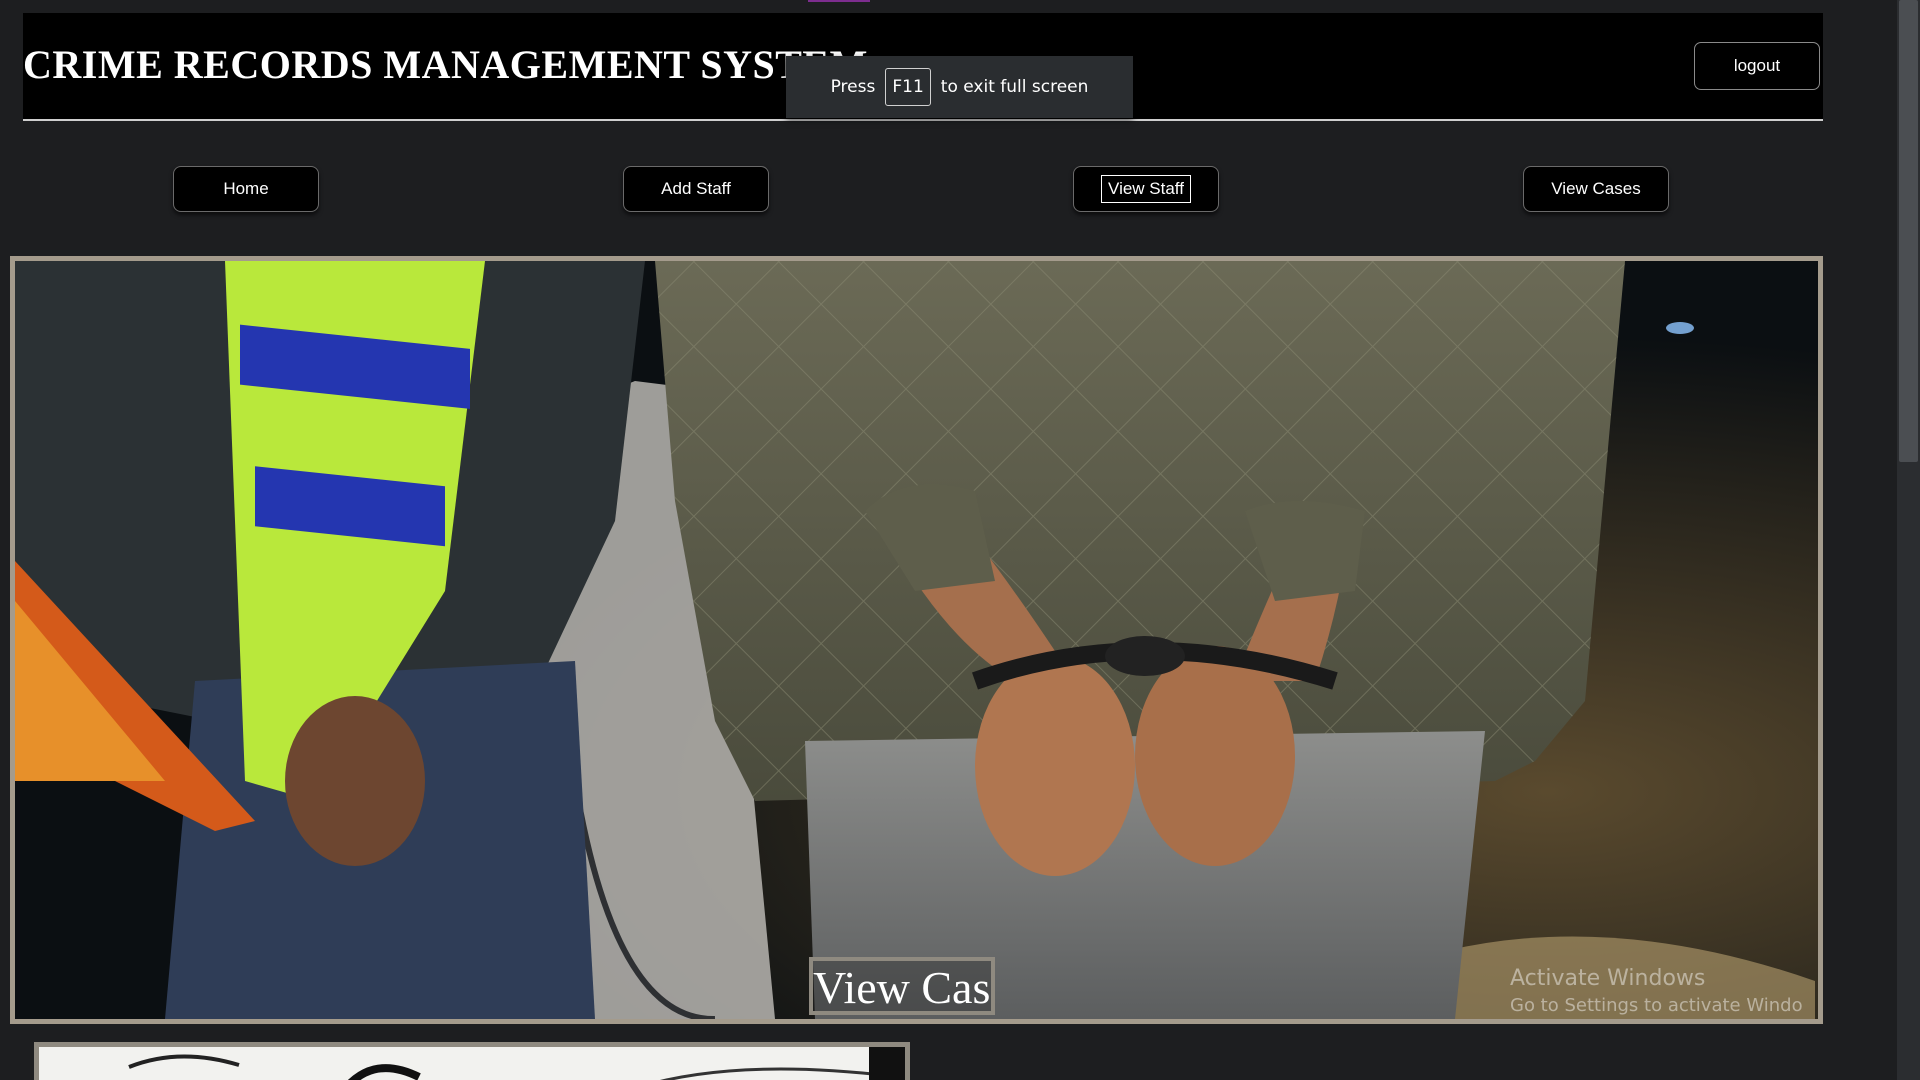 Image resolution: width=1920 pixels, height=1080 pixels. I want to click on nav-add-staff-button: Add Staff, so click(696, 189).